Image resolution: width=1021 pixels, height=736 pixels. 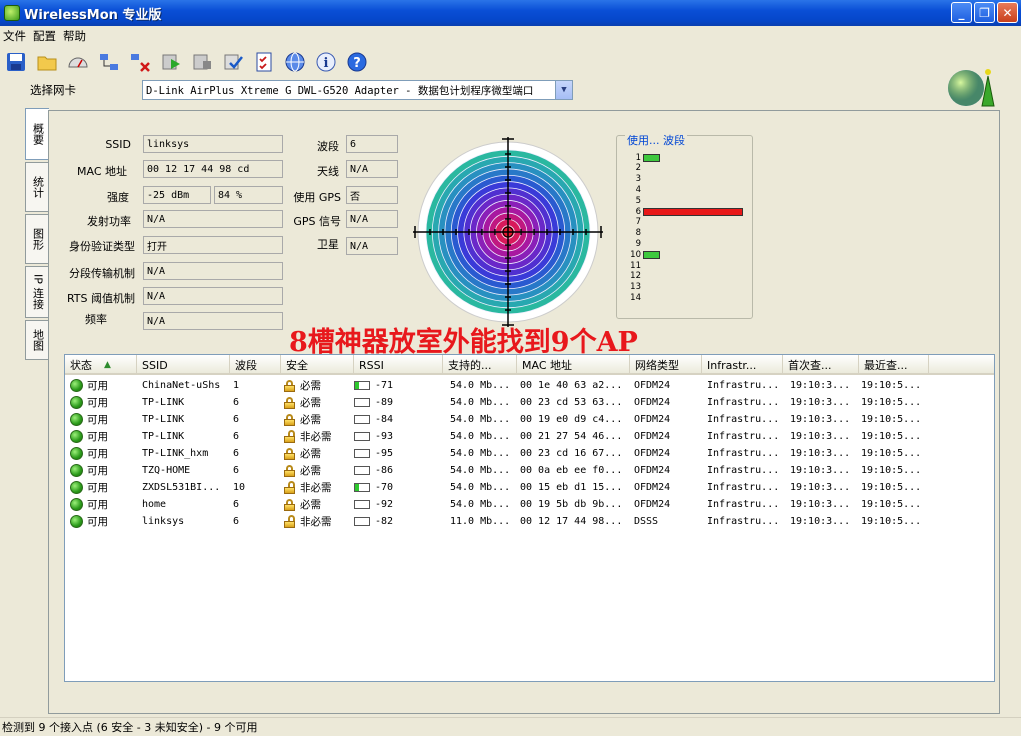 I want to click on side-tabs: 概要 统计 图形 IP 连接 地图, so click(x=37, y=235).